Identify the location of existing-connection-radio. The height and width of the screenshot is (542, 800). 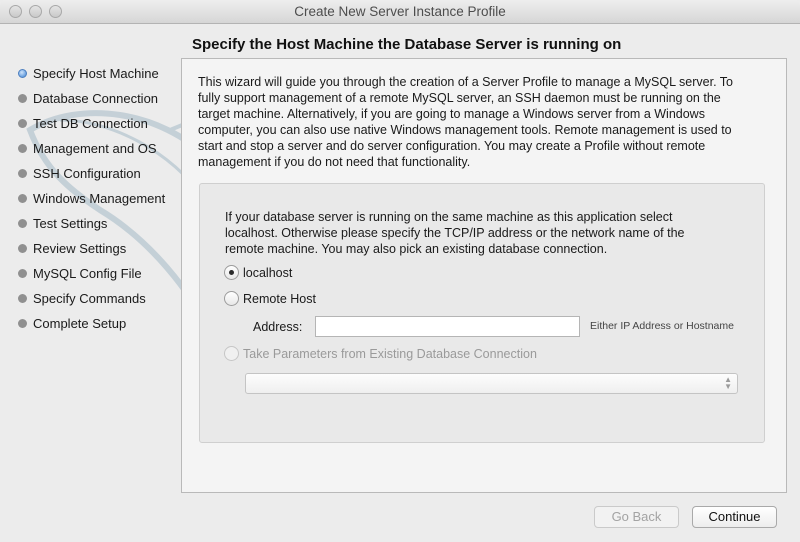
(231, 353).